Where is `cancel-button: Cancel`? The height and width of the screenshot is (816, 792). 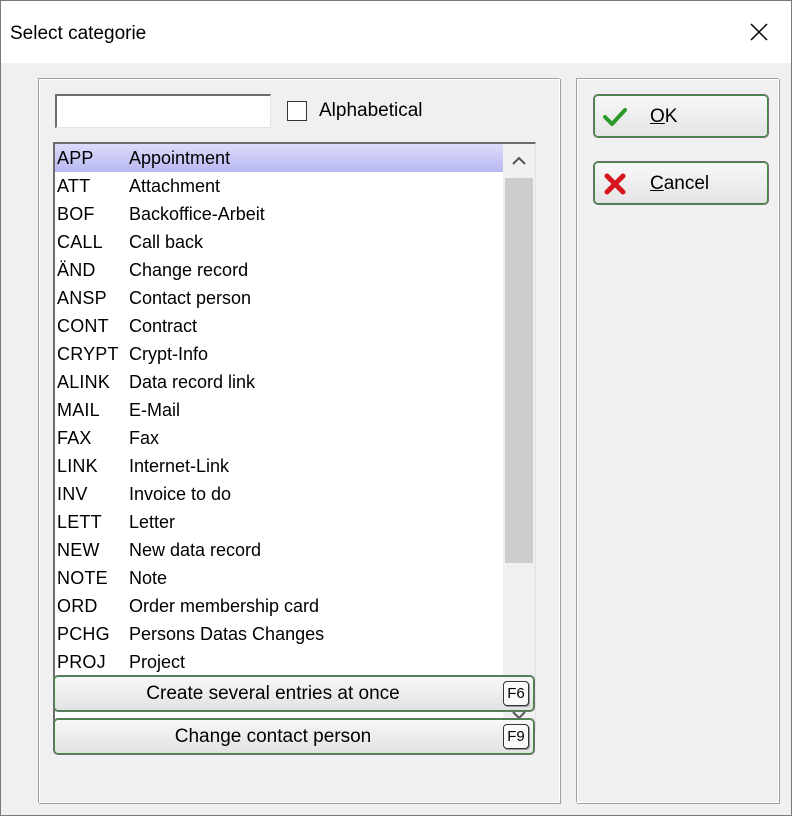
cancel-button: Cancel is located at coordinates (681, 183).